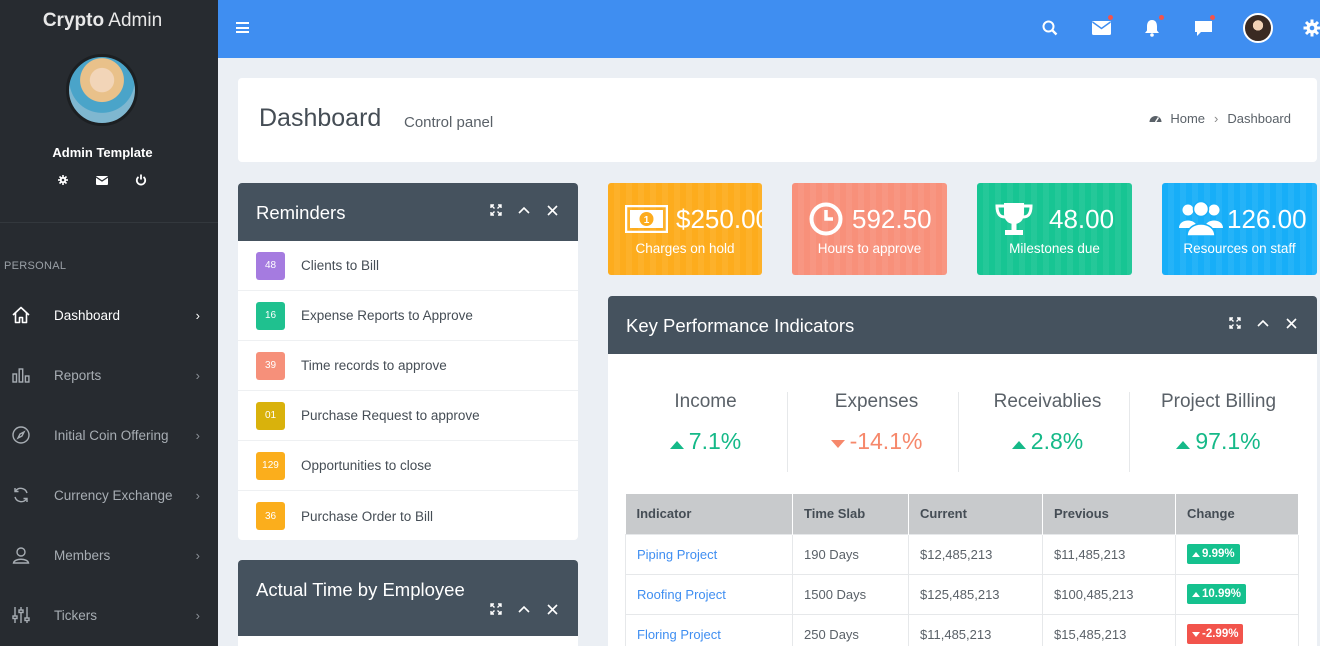 This screenshot has width=1320, height=646. Describe the element at coordinates (360, 589) in the screenshot. I see `actual-time-title: Actual Time by Employee` at that location.